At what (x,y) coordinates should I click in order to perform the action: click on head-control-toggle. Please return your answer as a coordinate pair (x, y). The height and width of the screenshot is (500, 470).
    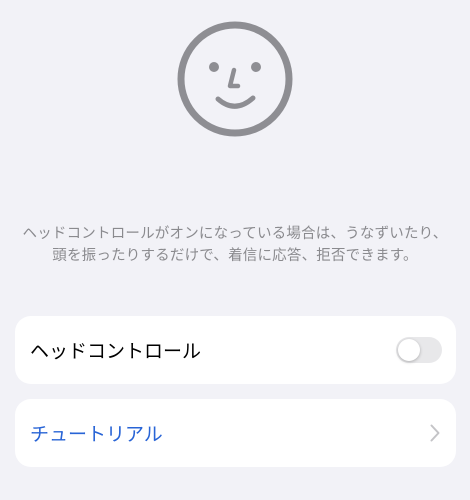
    Looking at the image, I should click on (419, 350).